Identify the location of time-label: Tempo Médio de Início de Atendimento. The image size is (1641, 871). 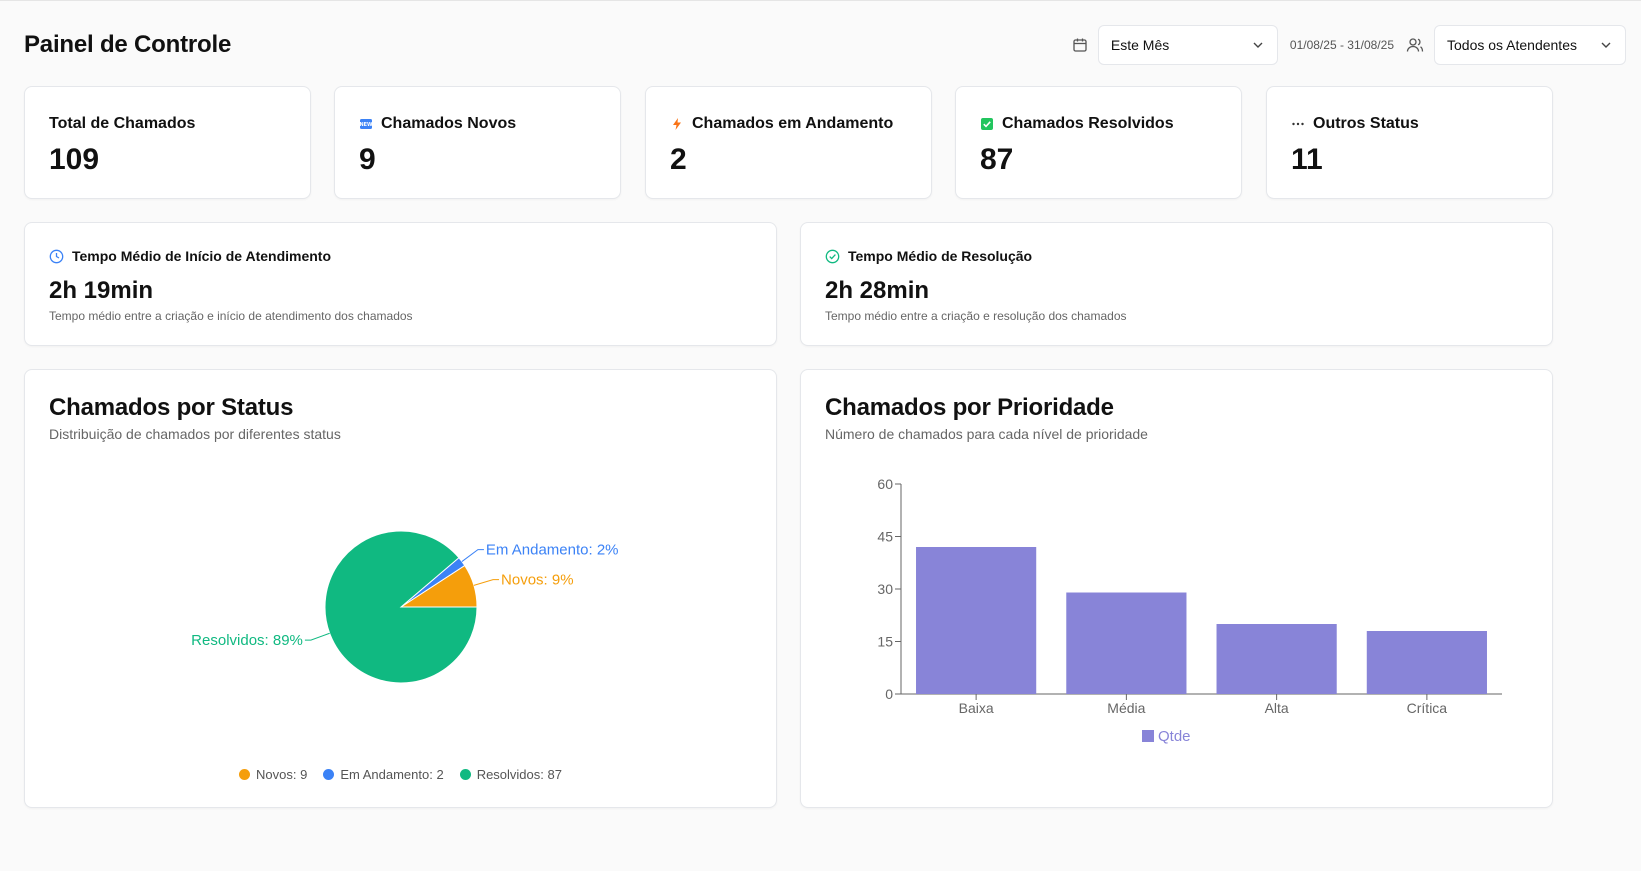
(190, 256).